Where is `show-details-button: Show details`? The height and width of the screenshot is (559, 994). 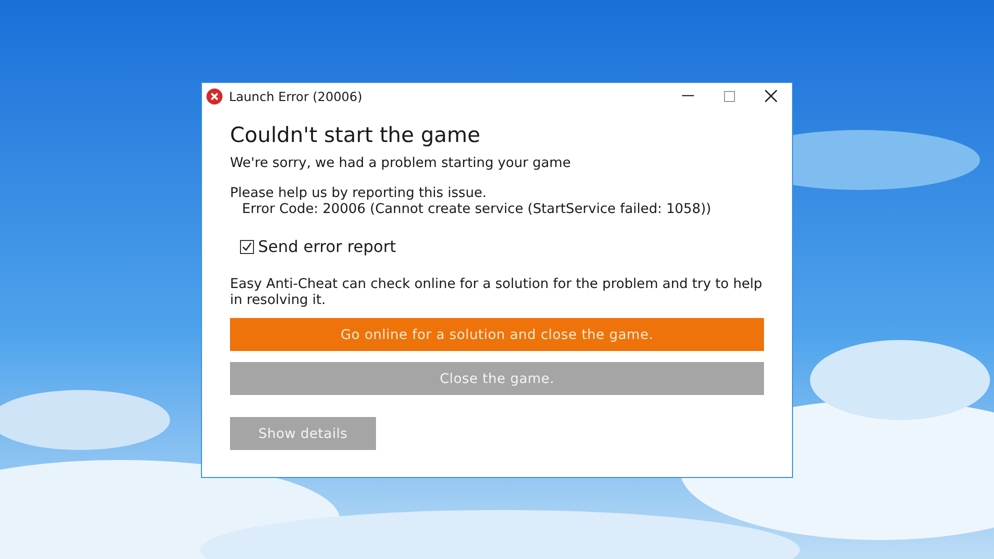 show-details-button: Show details is located at coordinates (303, 433).